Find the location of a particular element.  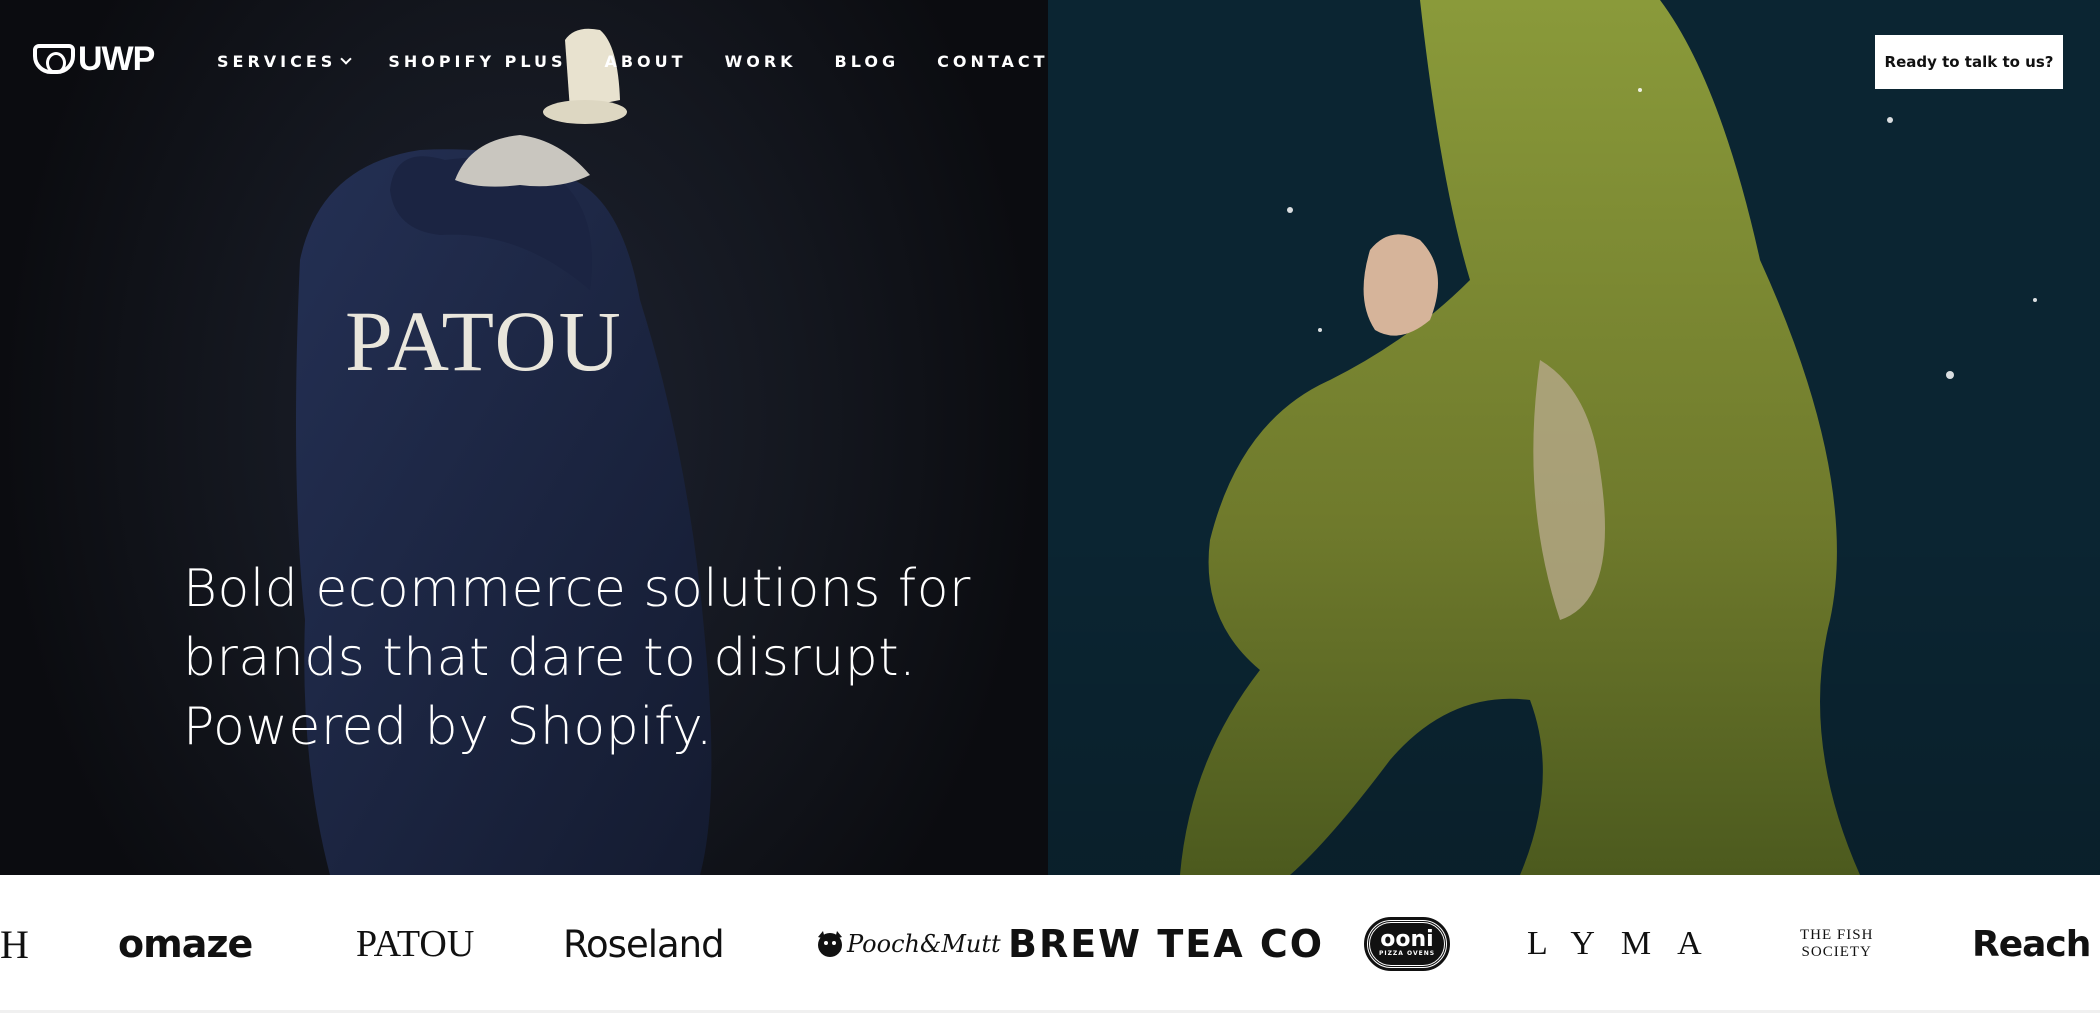

headline-line-3: Powered by Shopify. is located at coordinates (448, 727).